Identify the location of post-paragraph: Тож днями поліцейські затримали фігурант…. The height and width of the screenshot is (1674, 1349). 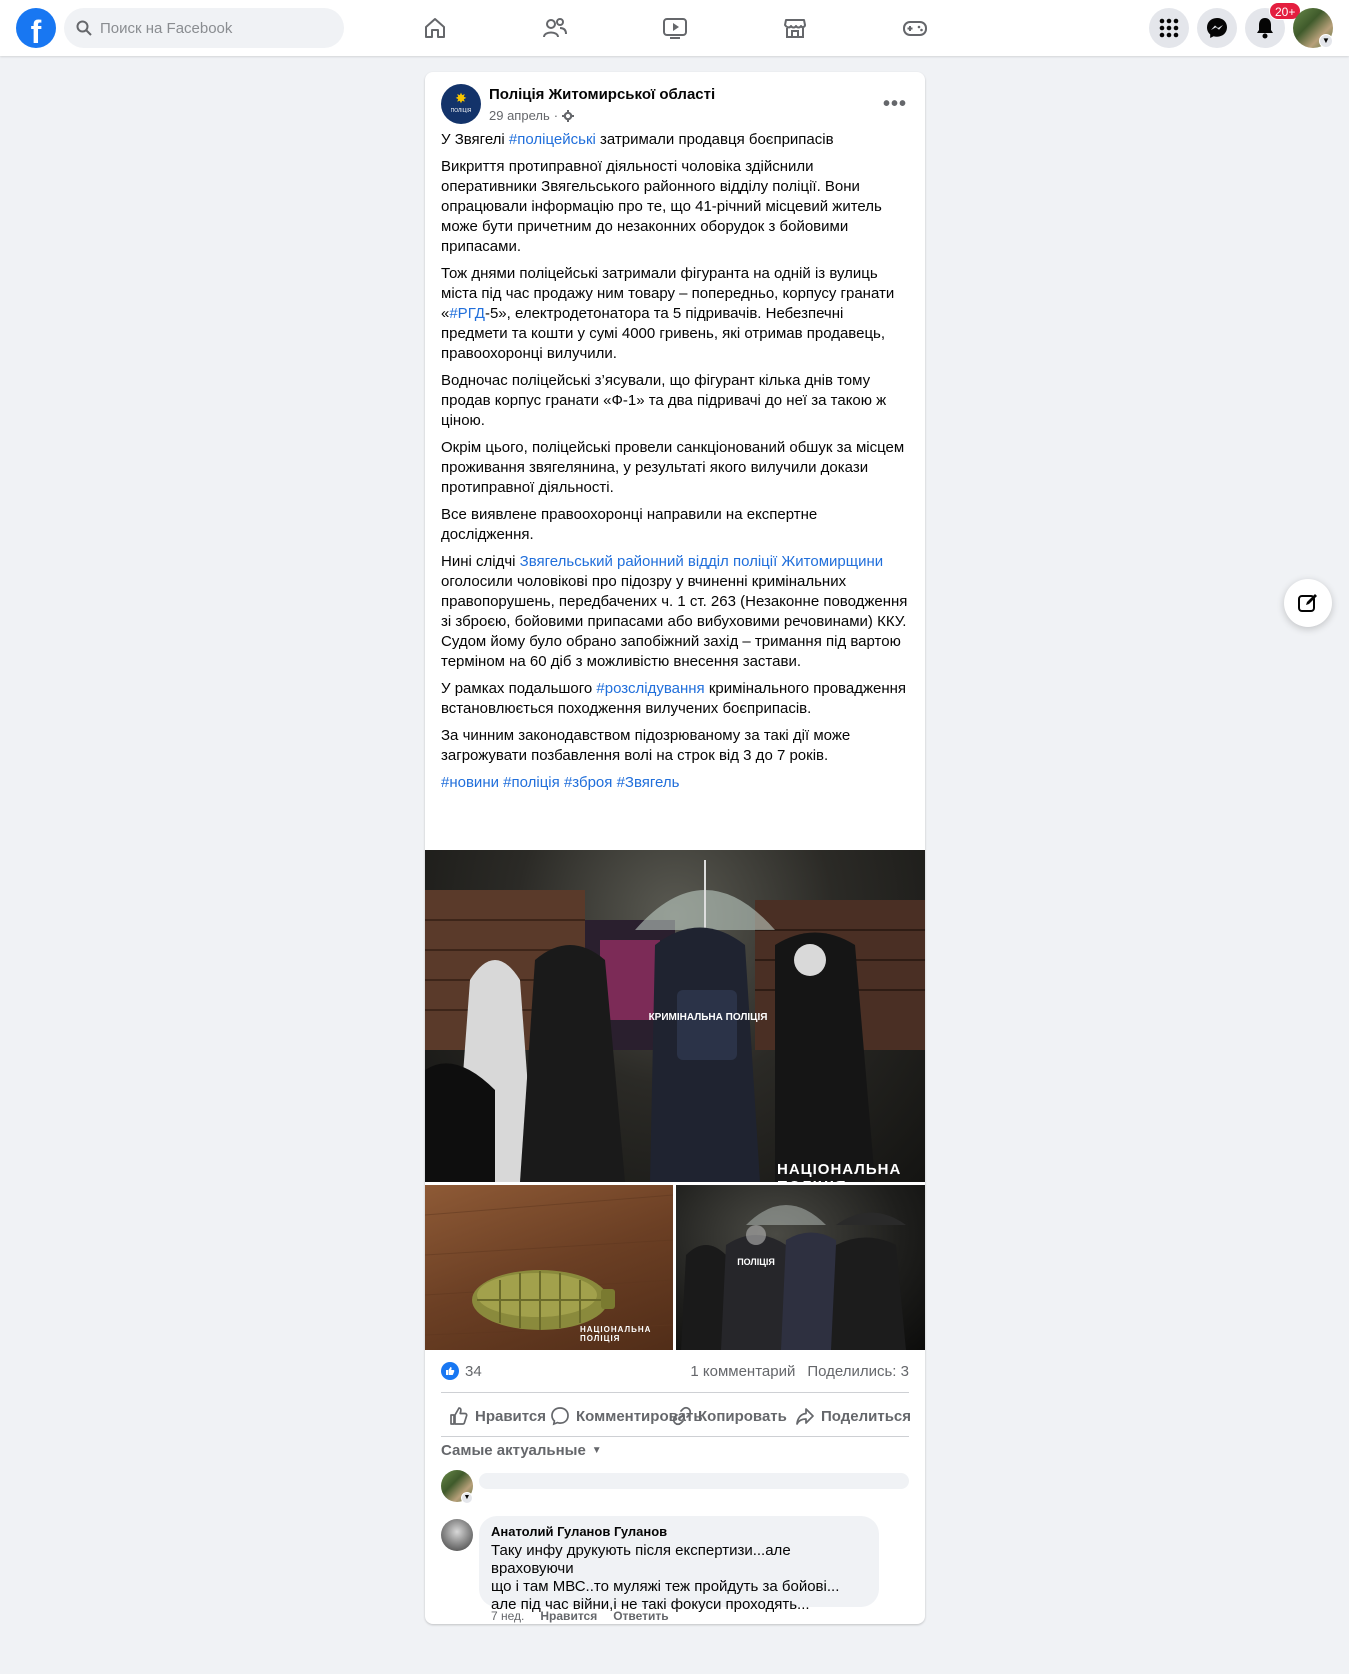
(668, 313).